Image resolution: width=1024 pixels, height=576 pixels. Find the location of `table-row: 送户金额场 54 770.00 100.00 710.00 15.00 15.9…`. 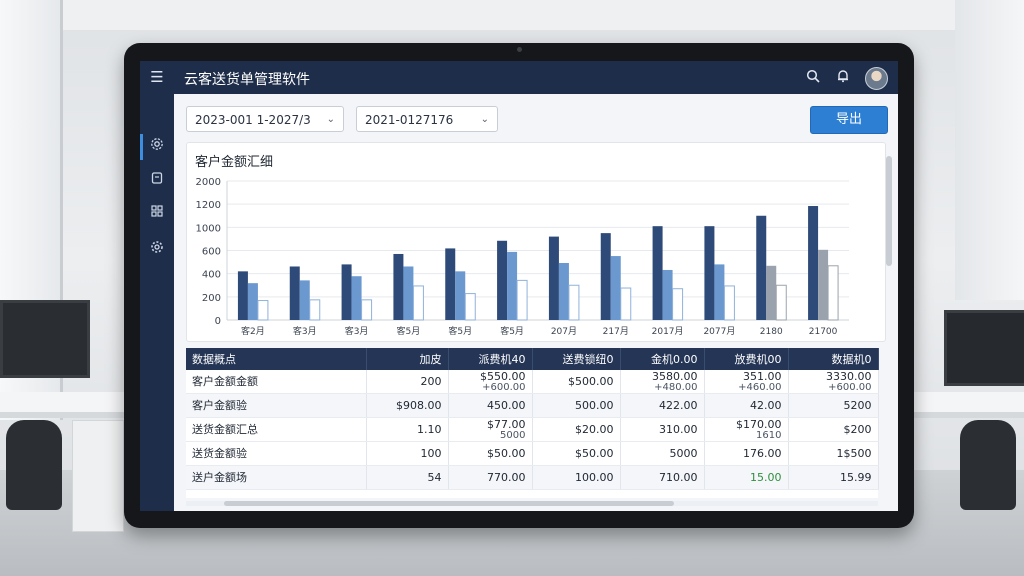

table-row: 送户金额场 54 770.00 100.00 710.00 15.00 15.9… is located at coordinates (532, 477).